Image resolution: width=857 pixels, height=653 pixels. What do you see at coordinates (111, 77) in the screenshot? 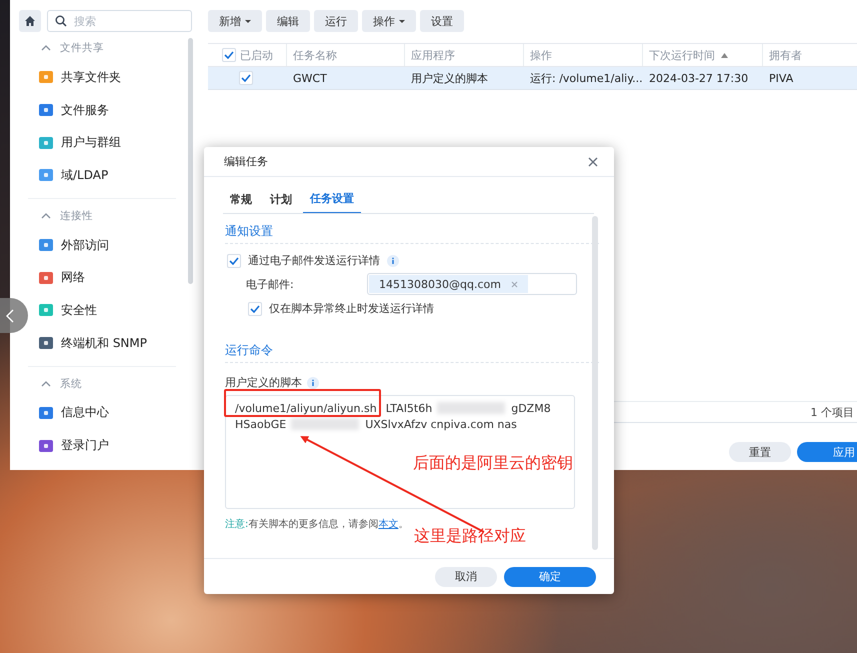
I see `sidebar-item: 共享文件夹` at bounding box center [111, 77].